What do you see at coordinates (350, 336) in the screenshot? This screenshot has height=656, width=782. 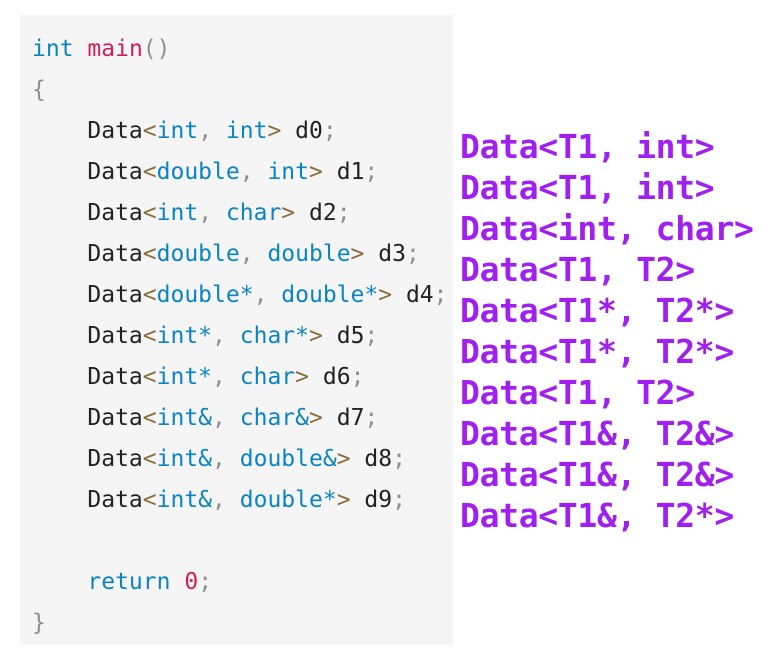 I see `variable-name: d5` at bounding box center [350, 336].